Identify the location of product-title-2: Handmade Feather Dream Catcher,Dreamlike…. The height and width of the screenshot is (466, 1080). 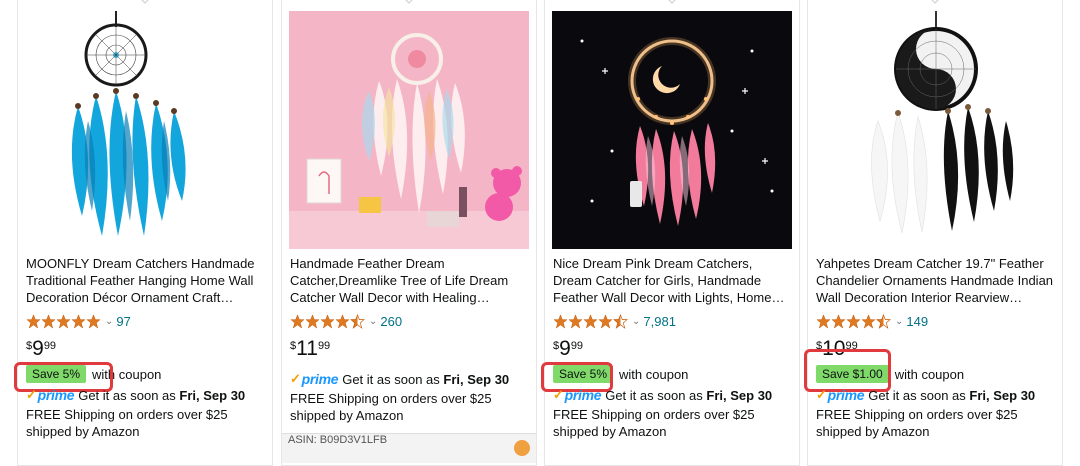
(410, 280).